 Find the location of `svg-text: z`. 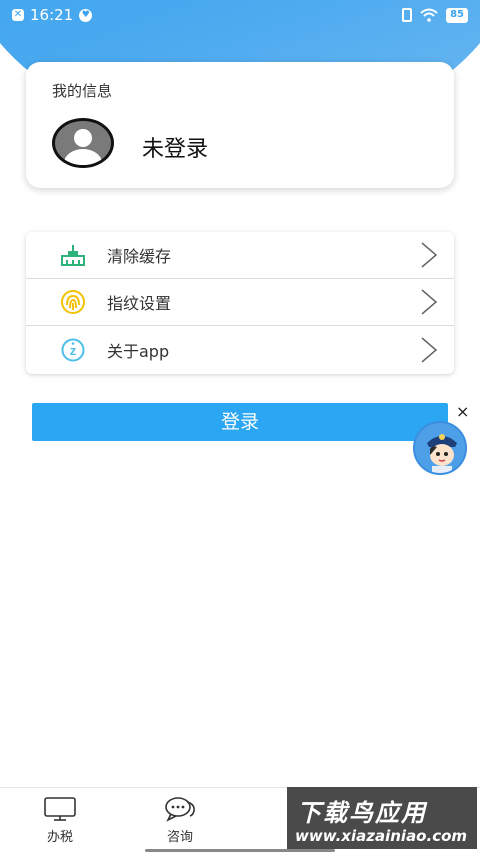

svg-text: z is located at coordinates (73, 350).